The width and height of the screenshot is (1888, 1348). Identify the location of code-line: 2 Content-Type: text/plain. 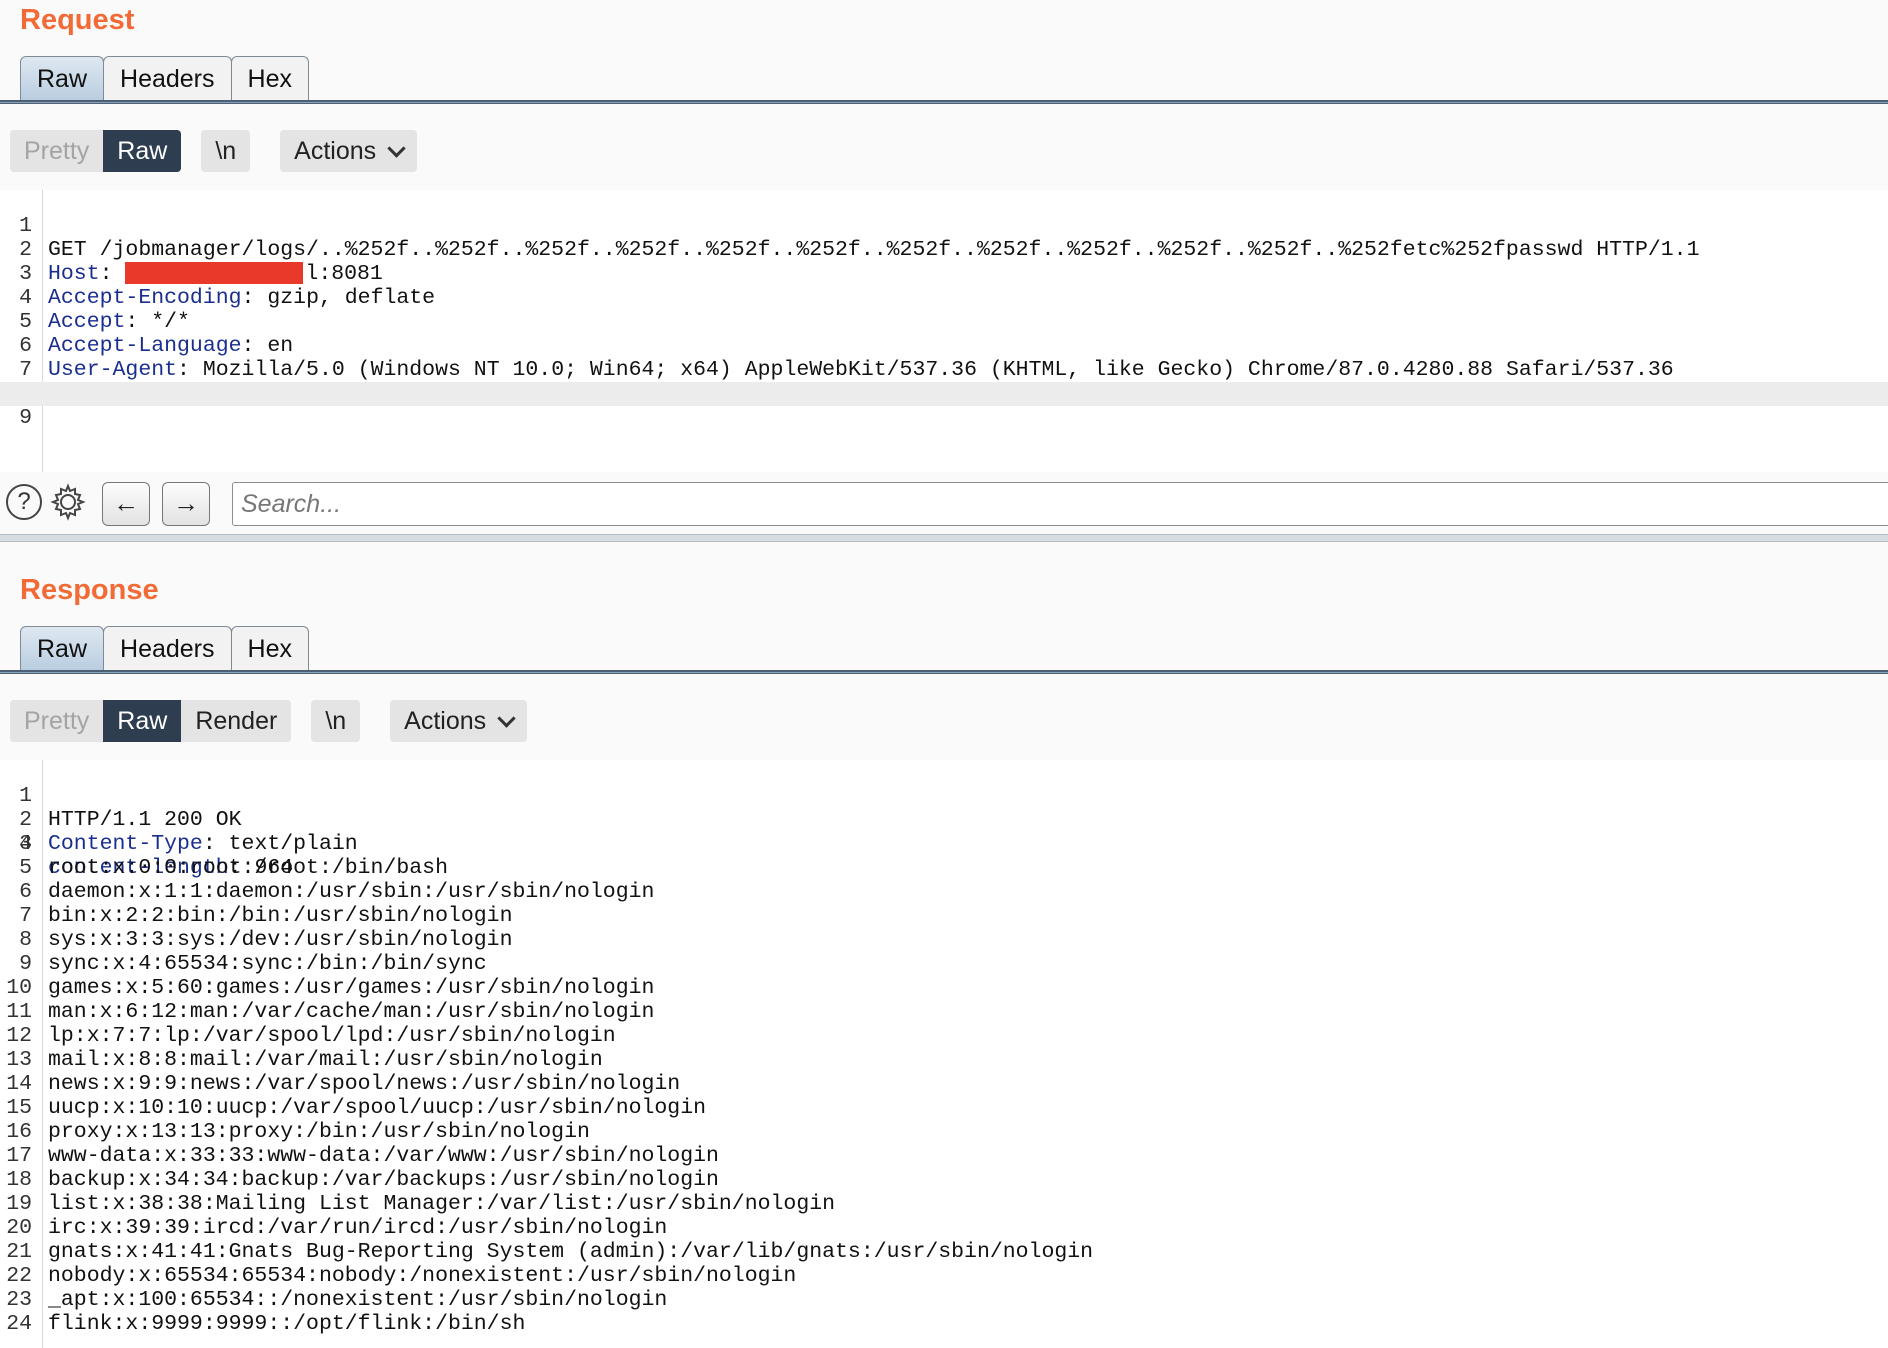
(944, 820).